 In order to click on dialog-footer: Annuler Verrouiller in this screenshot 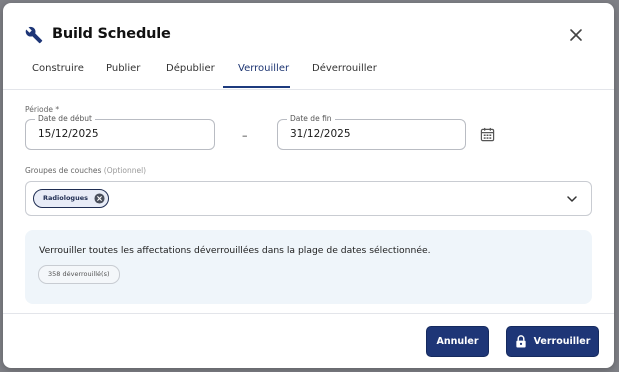, I will do `click(308, 340)`.